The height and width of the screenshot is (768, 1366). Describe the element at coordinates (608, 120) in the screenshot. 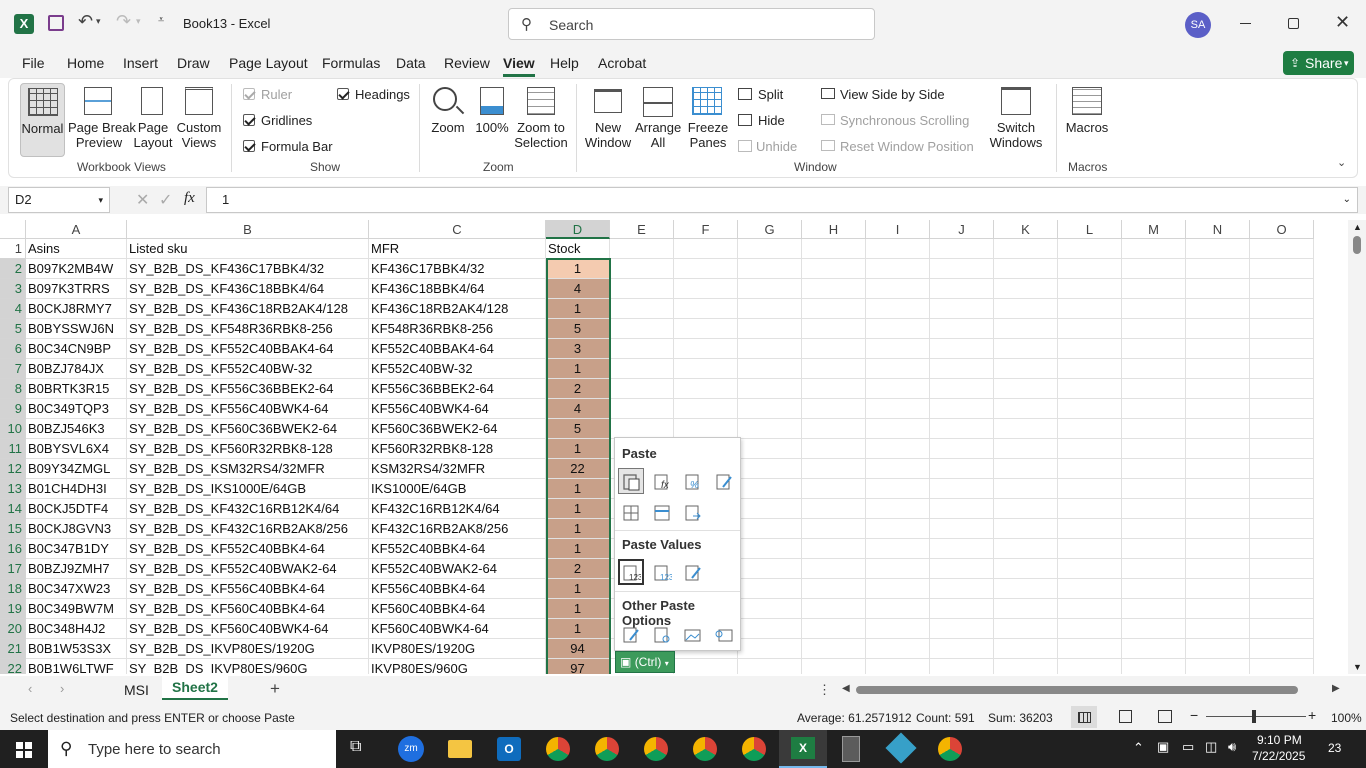

I see `new-window-button: New Window` at that location.